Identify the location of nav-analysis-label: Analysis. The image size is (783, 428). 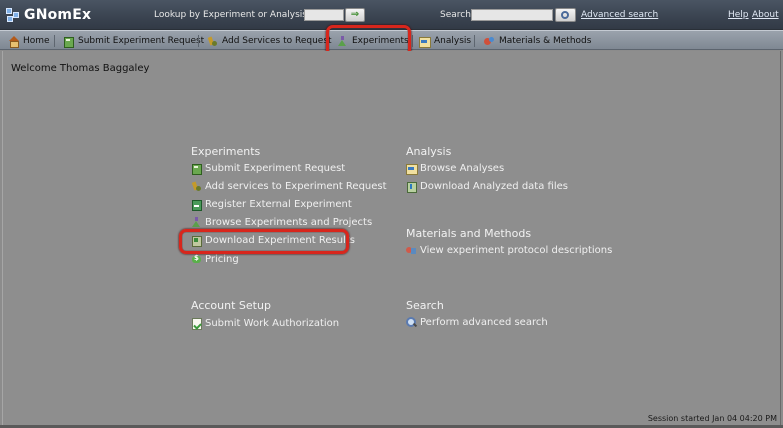
(453, 41).